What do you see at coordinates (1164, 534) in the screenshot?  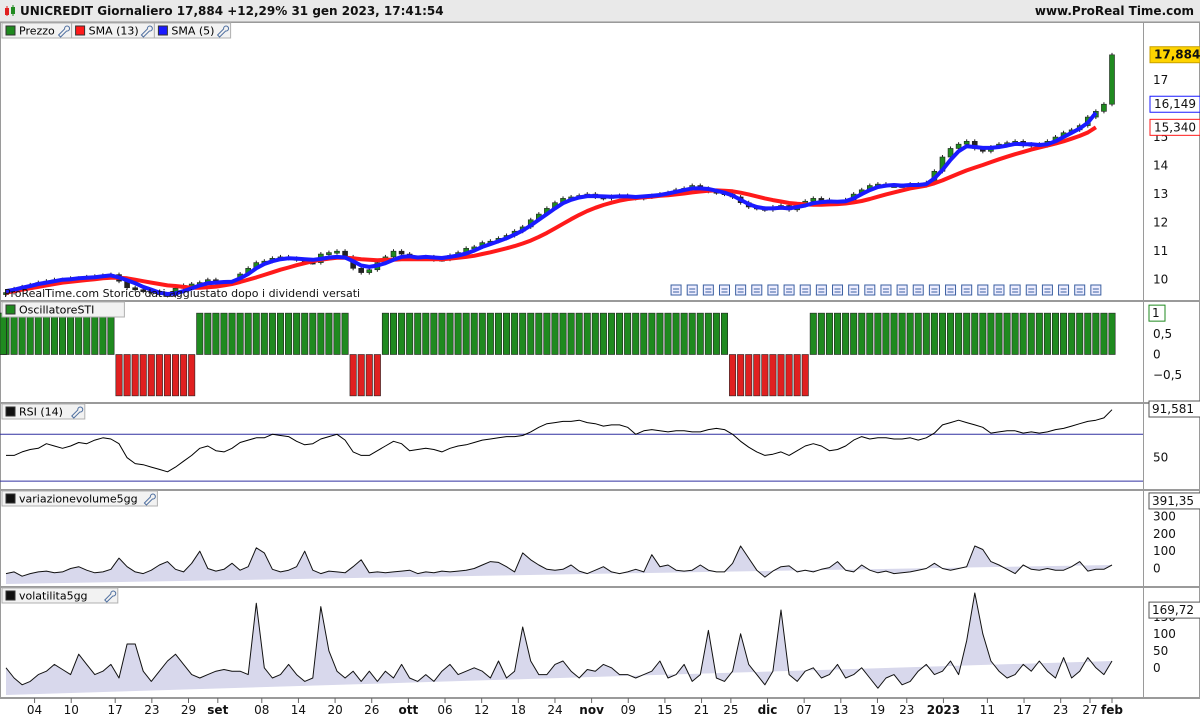 I see `y-tick-label: 200` at bounding box center [1164, 534].